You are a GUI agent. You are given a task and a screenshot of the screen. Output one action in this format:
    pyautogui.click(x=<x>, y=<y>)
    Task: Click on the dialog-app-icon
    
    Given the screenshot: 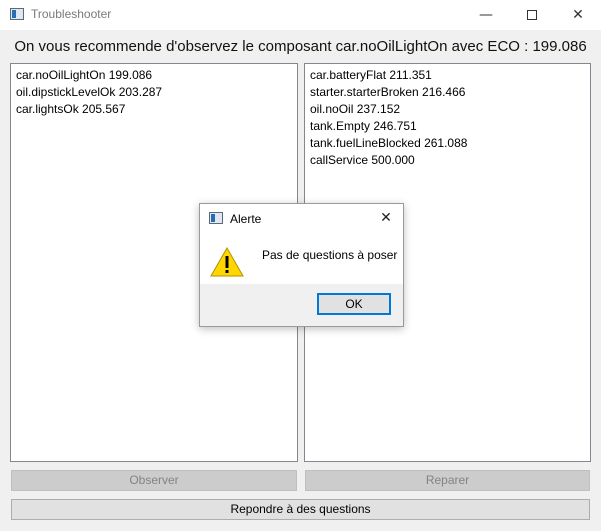 What is the action you would take?
    pyautogui.click(x=216, y=218)
    